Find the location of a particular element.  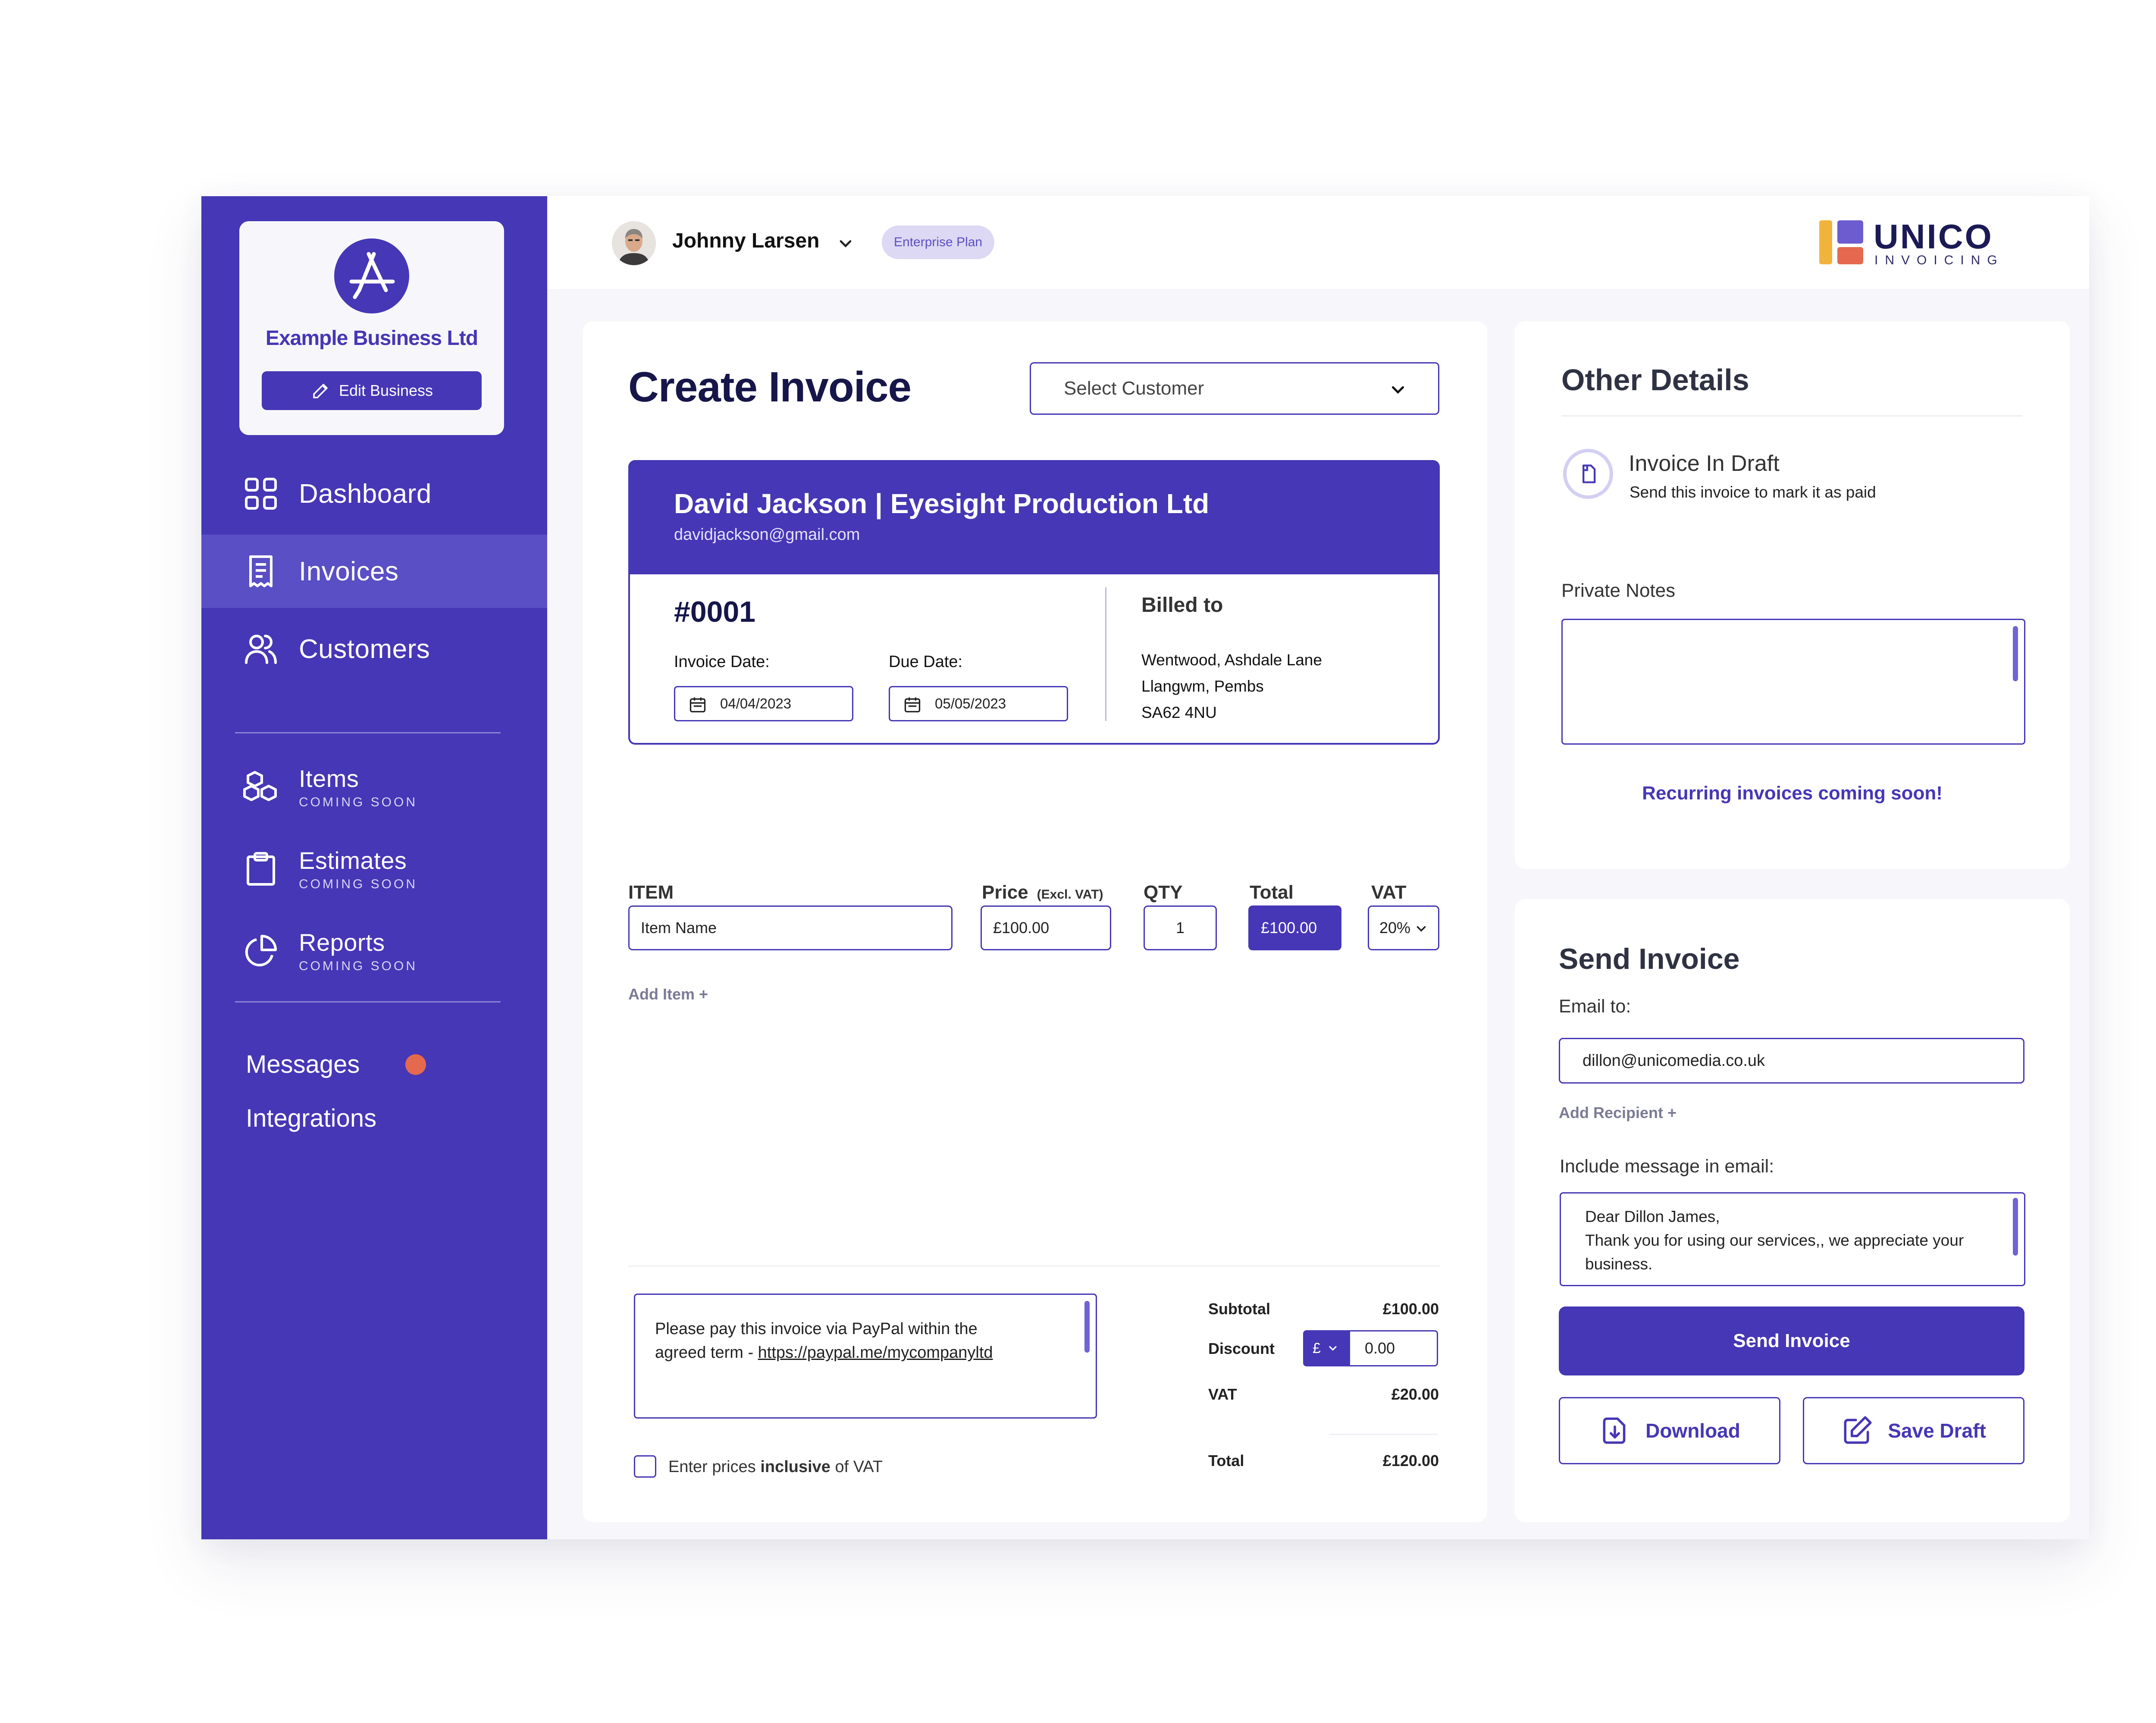

draft-status-icon is located at coordinates (1588, 474).